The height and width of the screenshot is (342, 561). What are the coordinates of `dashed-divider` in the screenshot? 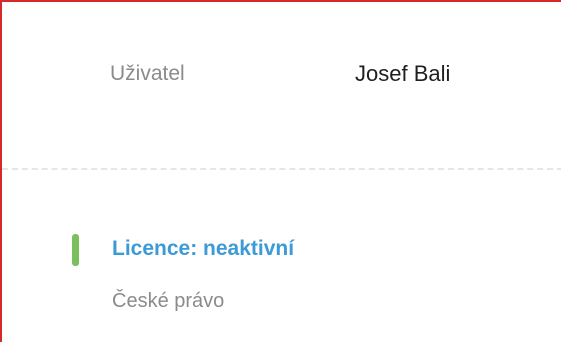 It's located at (281, 169).